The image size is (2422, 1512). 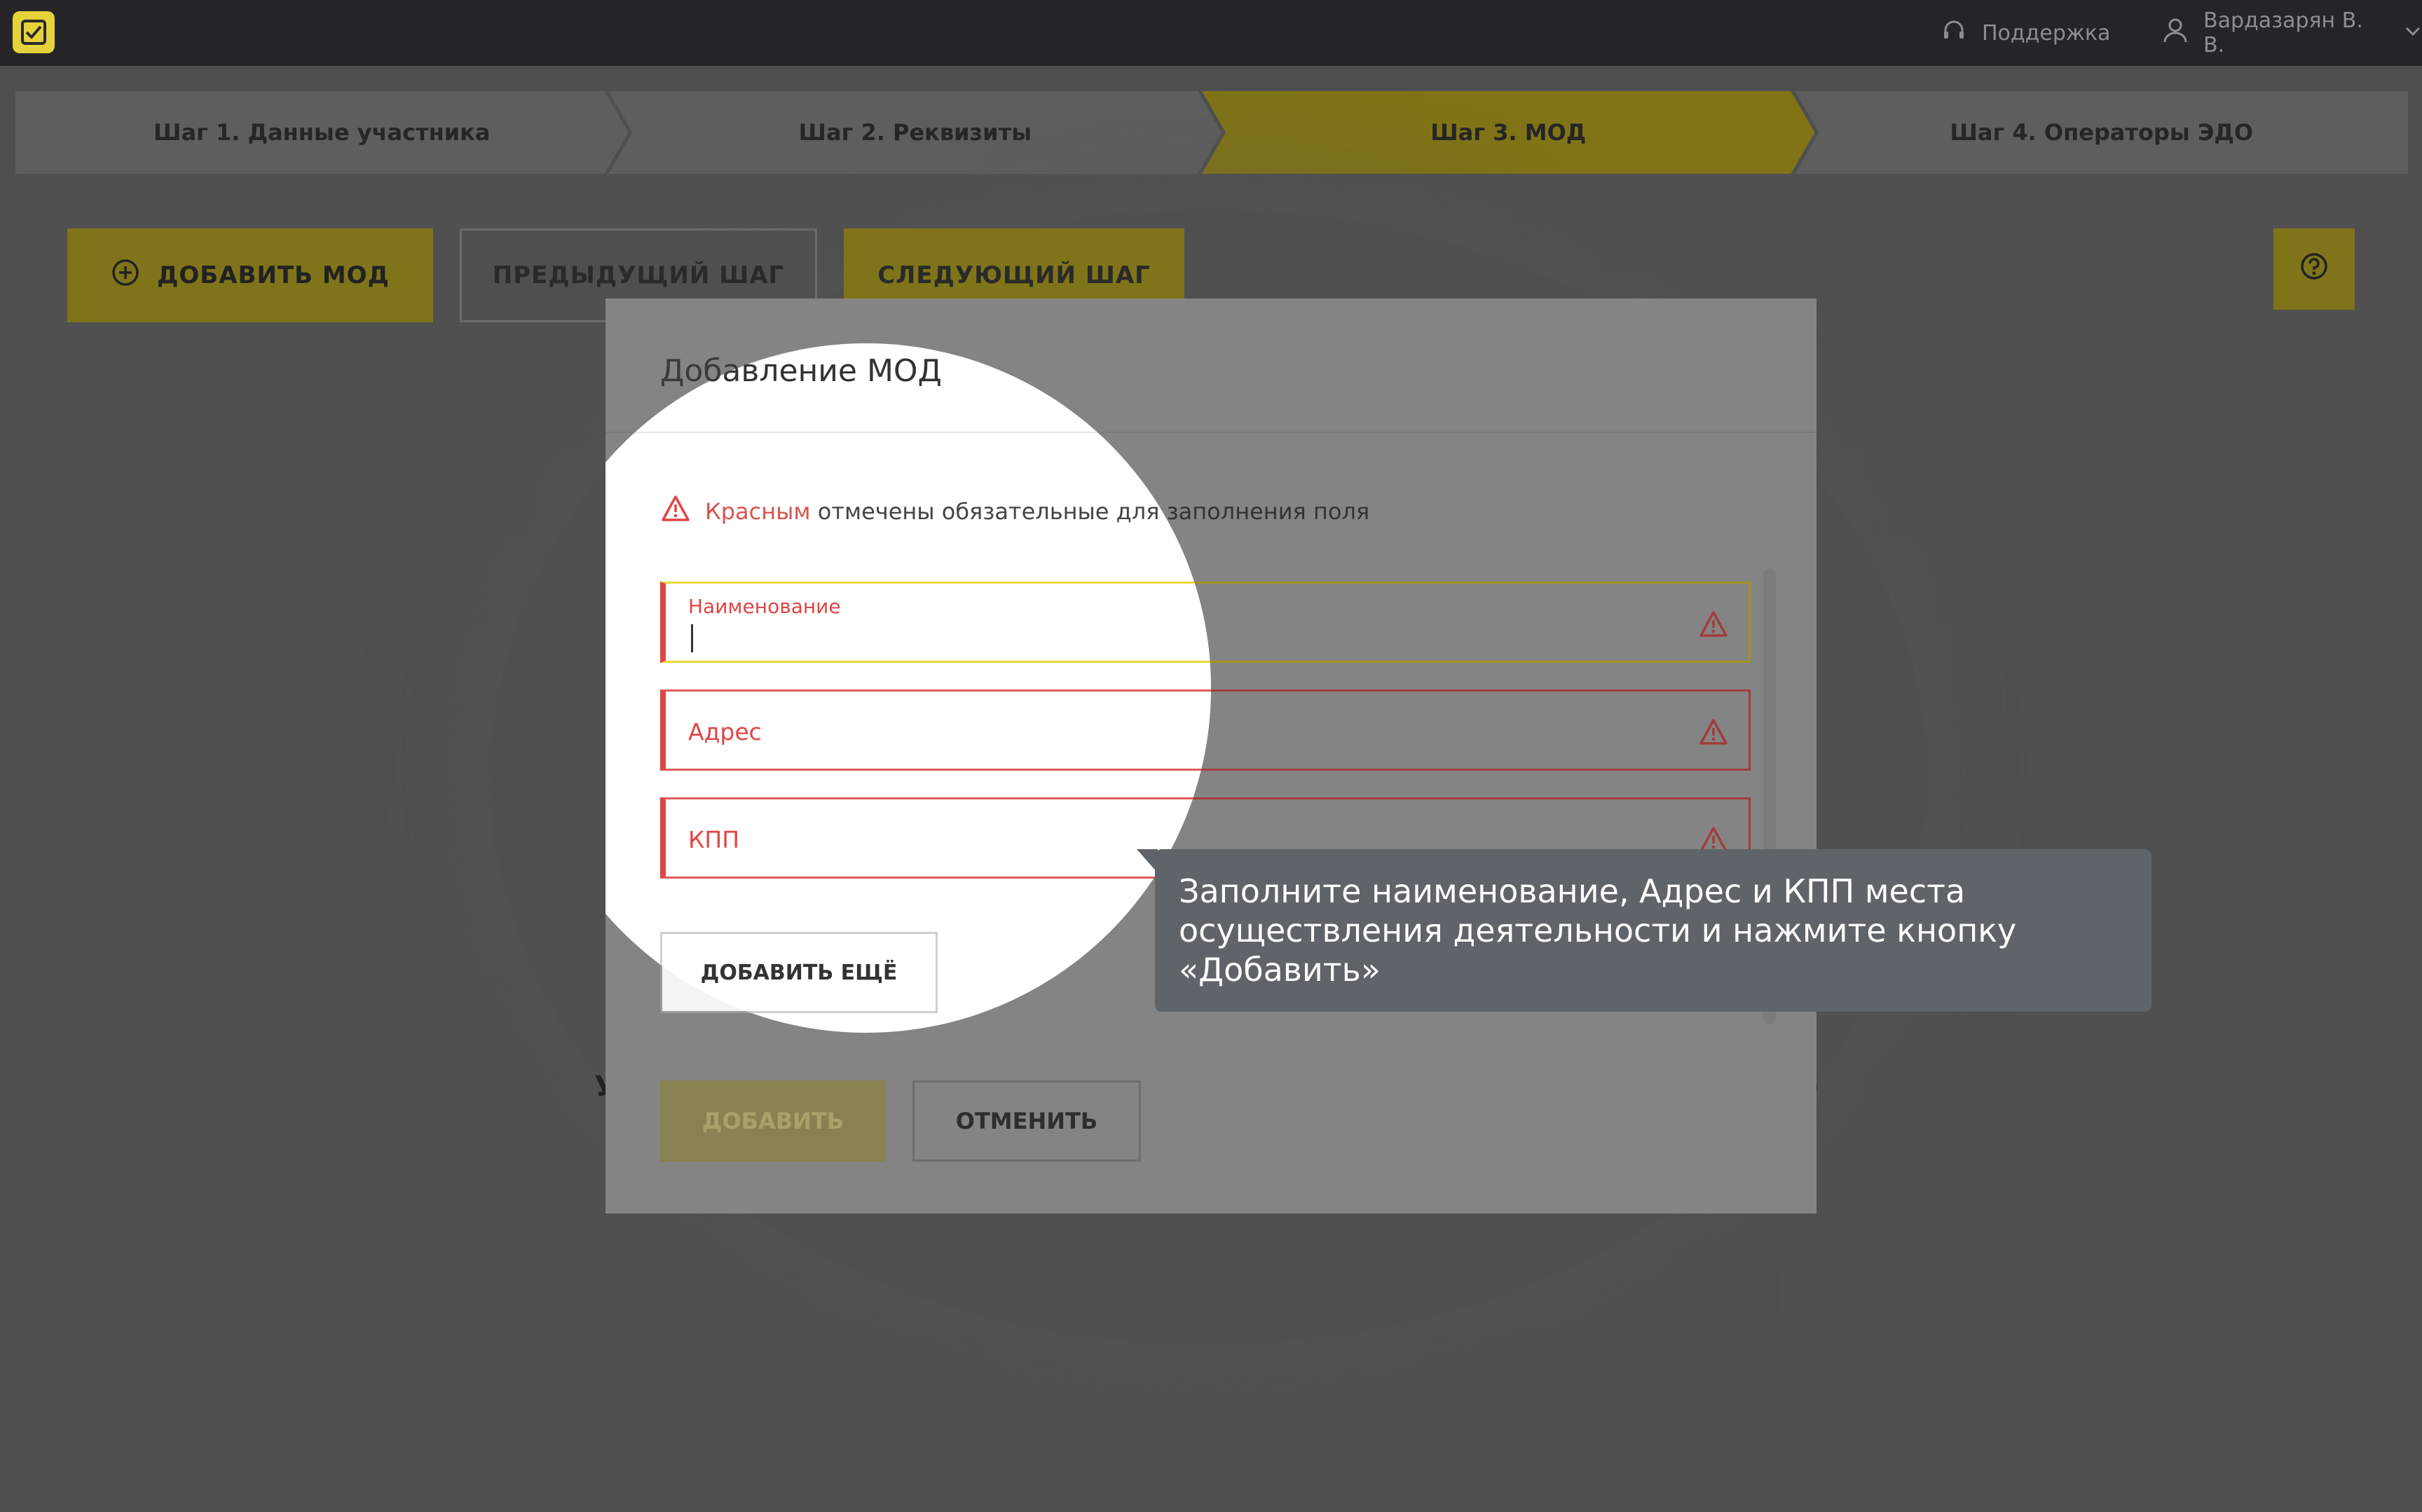 What do you see at coordinates (1026, 1121) in the screenshot?
I see `cancel-button: ОТМЕНИТЬ` at bounding box center [1026, 1121].